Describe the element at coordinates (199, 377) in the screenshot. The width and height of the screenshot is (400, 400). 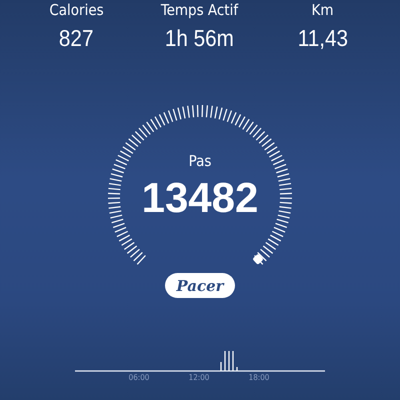
I see `time-label: 12:00` at that location.